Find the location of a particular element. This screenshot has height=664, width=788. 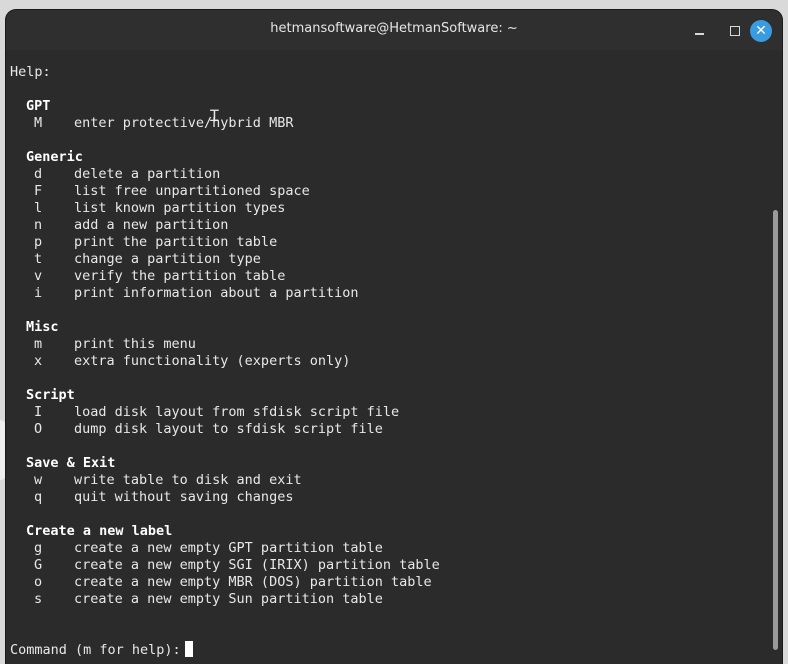

command-row: Flist free unpartitioned space is located at coordinates (172, 191).